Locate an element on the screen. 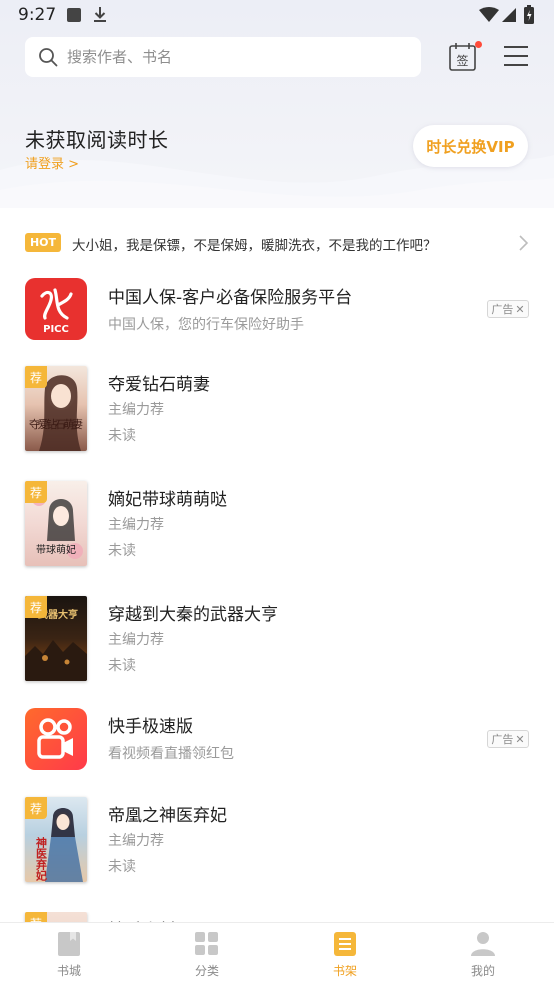 Image resolution: width=554 pixels, height=985 pixels. calendar-sign-icon: 签 is located at coordinates (462, 57).